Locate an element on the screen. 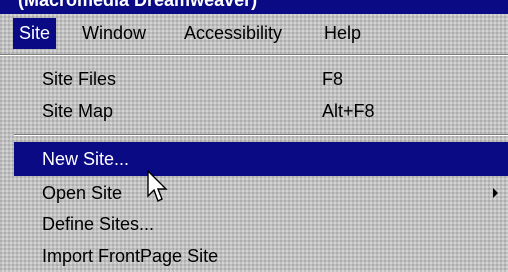  menu-separator is located at coordinates (261, 135).